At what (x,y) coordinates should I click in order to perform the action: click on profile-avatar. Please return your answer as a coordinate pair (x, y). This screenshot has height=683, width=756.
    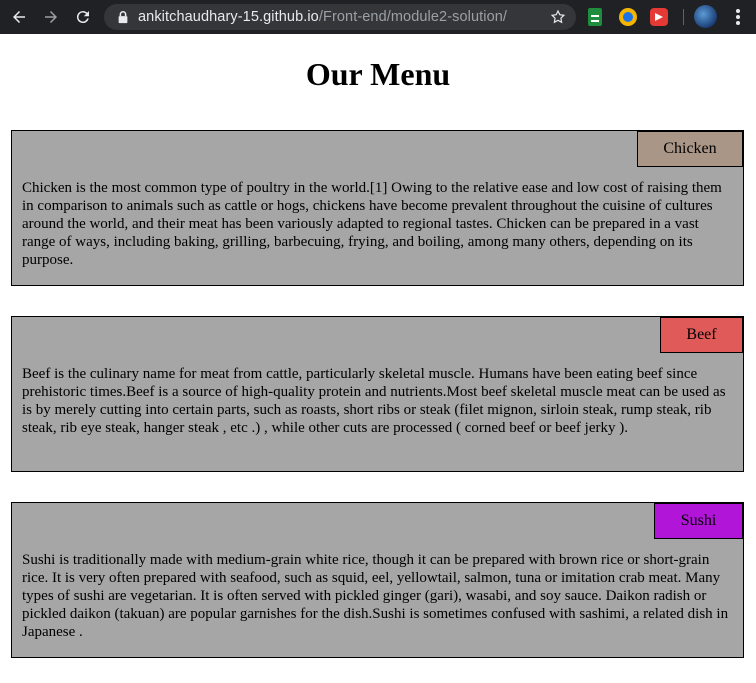
    Looking at the image, I should click on (705, 16).